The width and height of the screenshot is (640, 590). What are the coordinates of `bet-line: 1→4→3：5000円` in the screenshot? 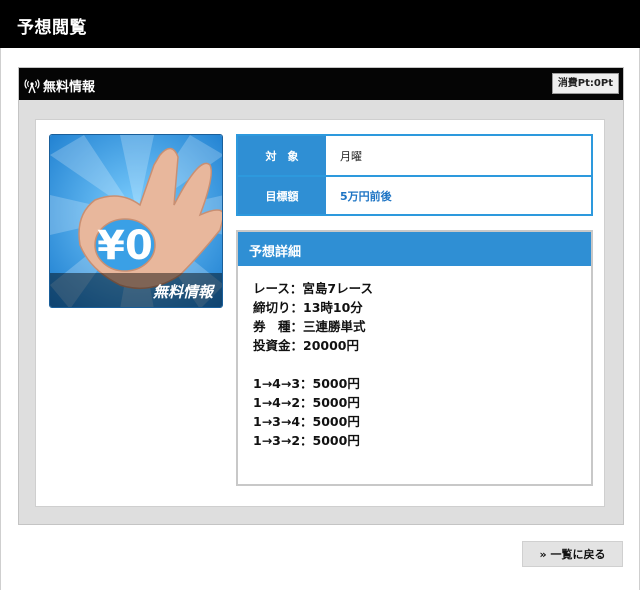 It's located at (306, 383).